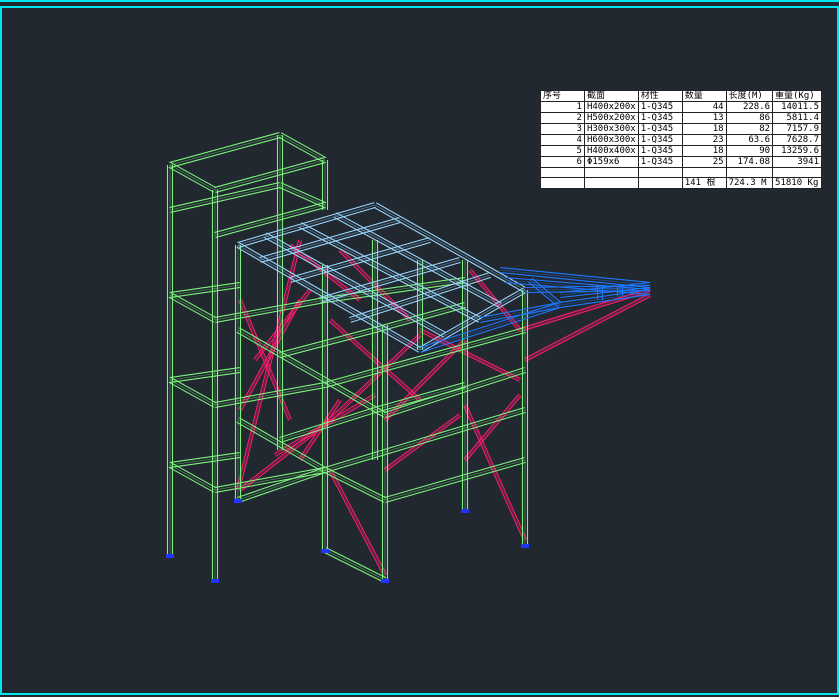 The width and height of the screenshot is (839, 697). I want to click on bom-cell-section: H400x400x, so click(611, 151).